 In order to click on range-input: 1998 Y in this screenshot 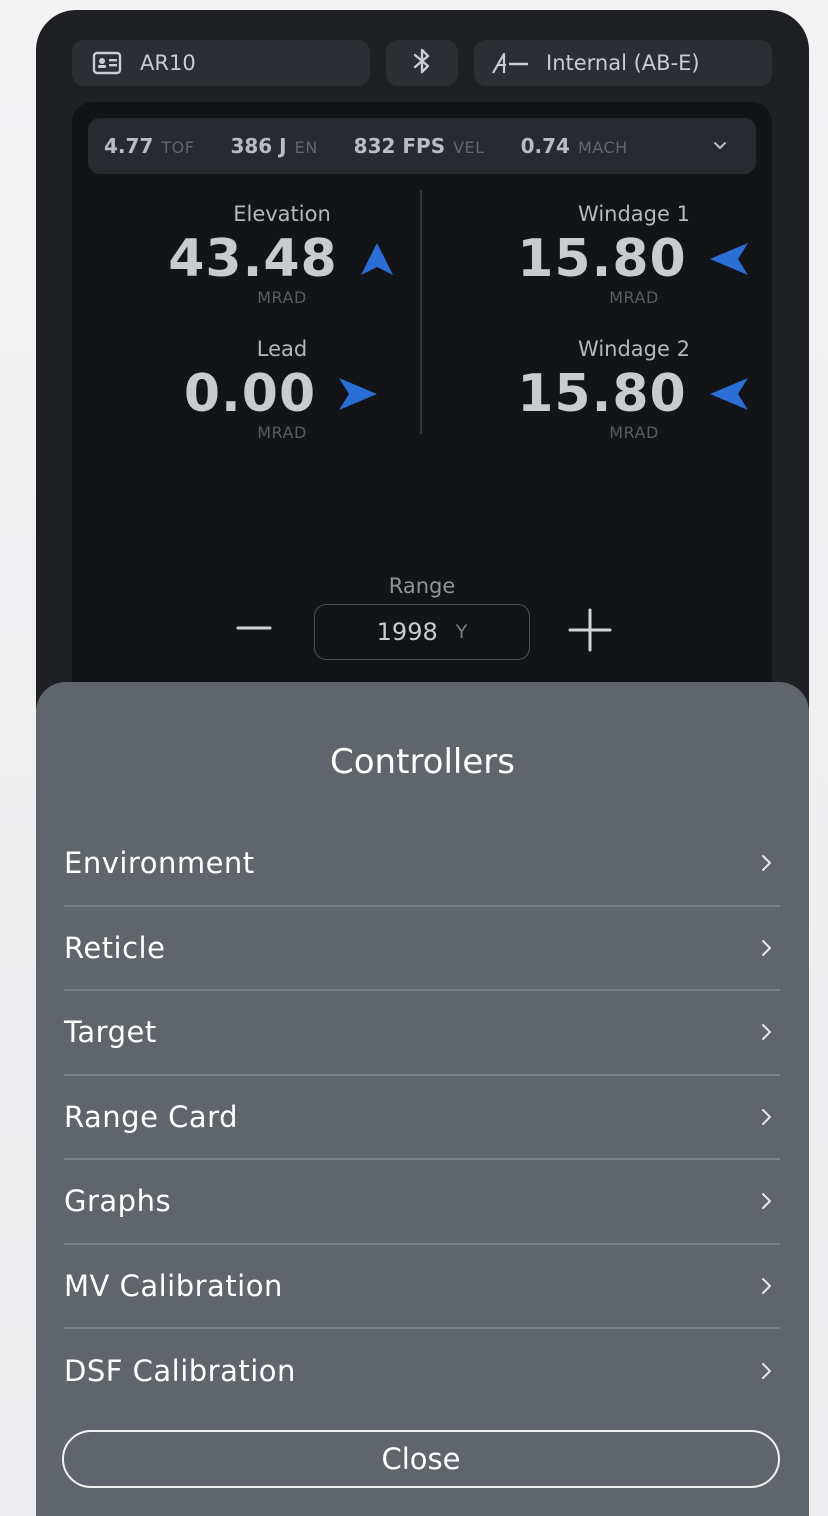, I will do `click(422, 632)`.